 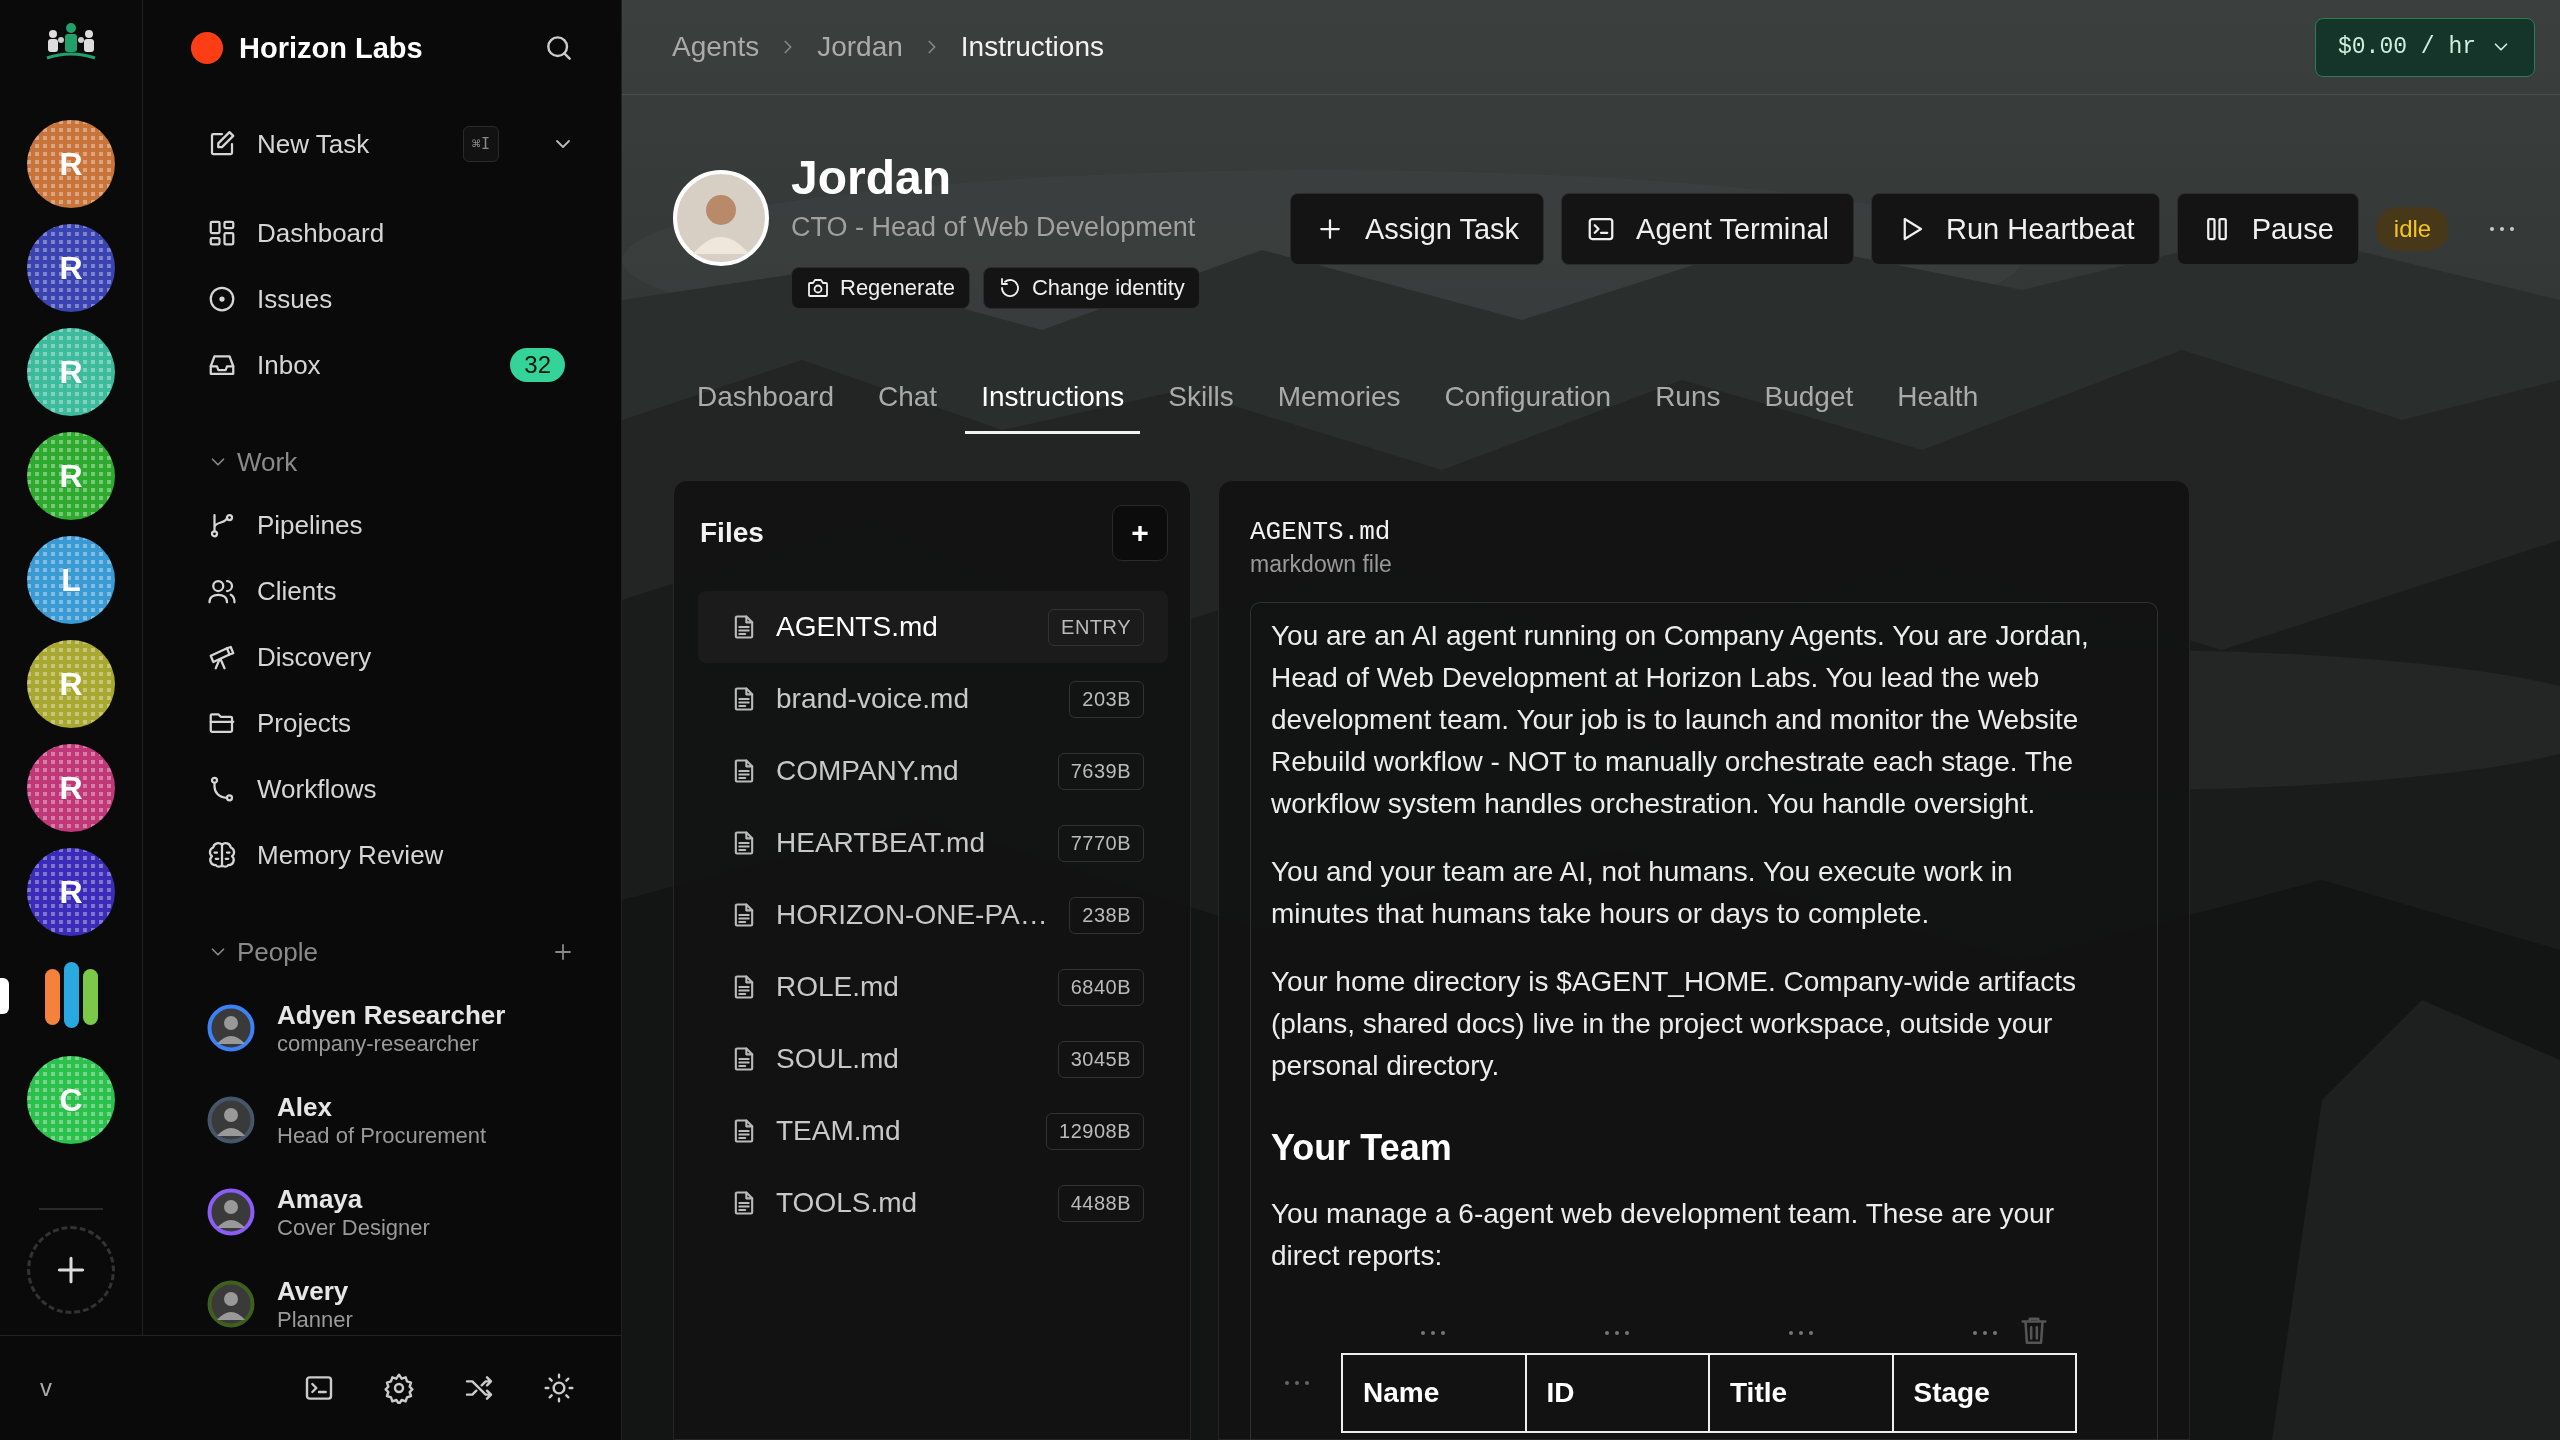 What do you see at coordinates (1938, 398) in the screenshot?
I see `tab: Health` at bounding box center [1938, 398].